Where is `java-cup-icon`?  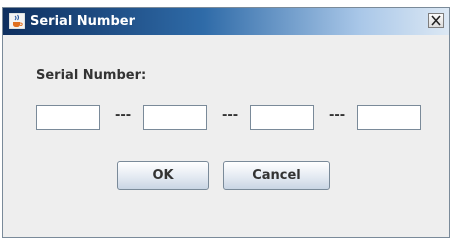
java-cup-icon is located at coordinates (17, 21).